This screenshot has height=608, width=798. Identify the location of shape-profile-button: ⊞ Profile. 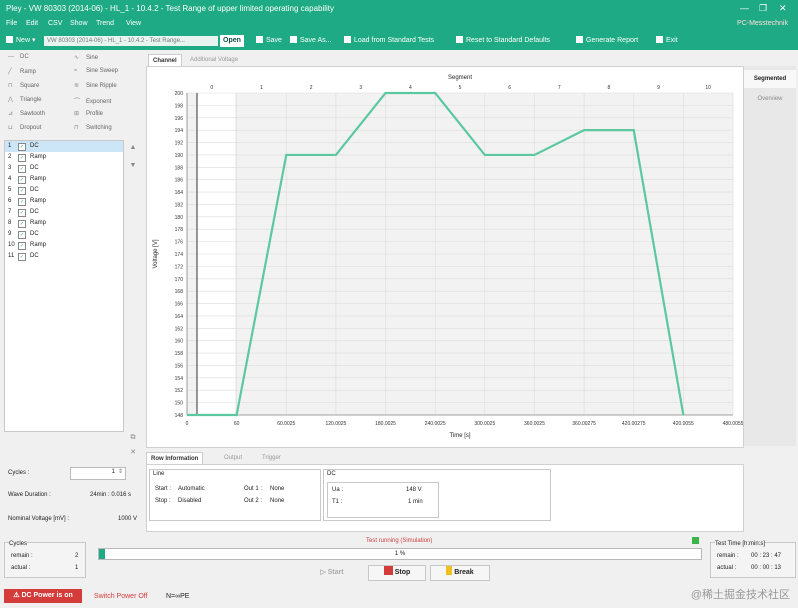
(88, 116).